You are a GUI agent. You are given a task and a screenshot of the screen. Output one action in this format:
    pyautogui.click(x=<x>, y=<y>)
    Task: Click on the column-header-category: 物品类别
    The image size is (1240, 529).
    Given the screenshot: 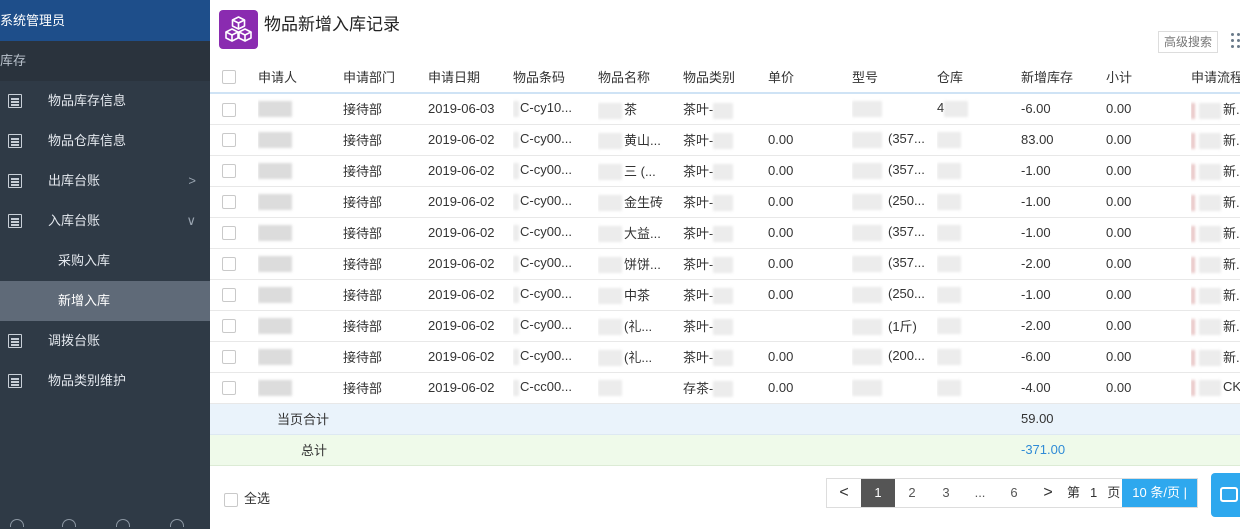 What is the action you would take?
    pyautogui.click(x=725, y=77)
    